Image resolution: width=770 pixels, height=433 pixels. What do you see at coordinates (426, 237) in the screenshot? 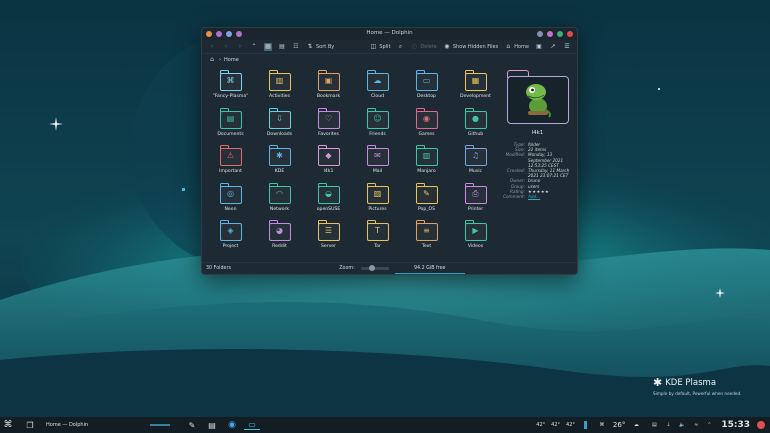
I see `folder-item: ≡ Text` at bounding box center [426, 237].